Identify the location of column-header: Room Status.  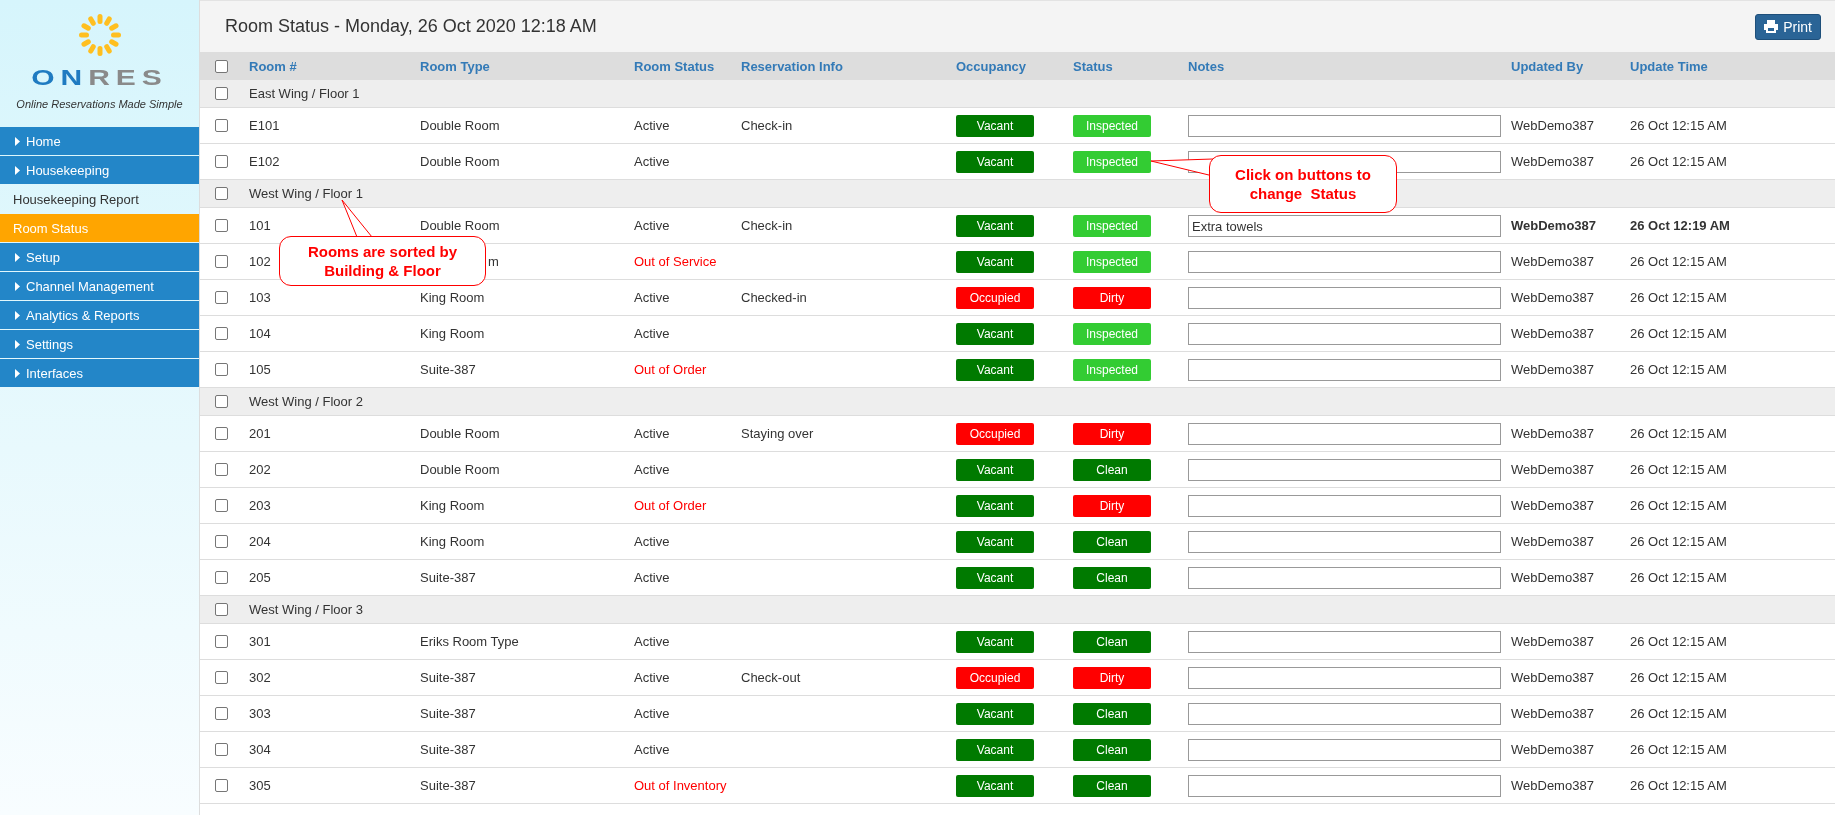
(674, 66).